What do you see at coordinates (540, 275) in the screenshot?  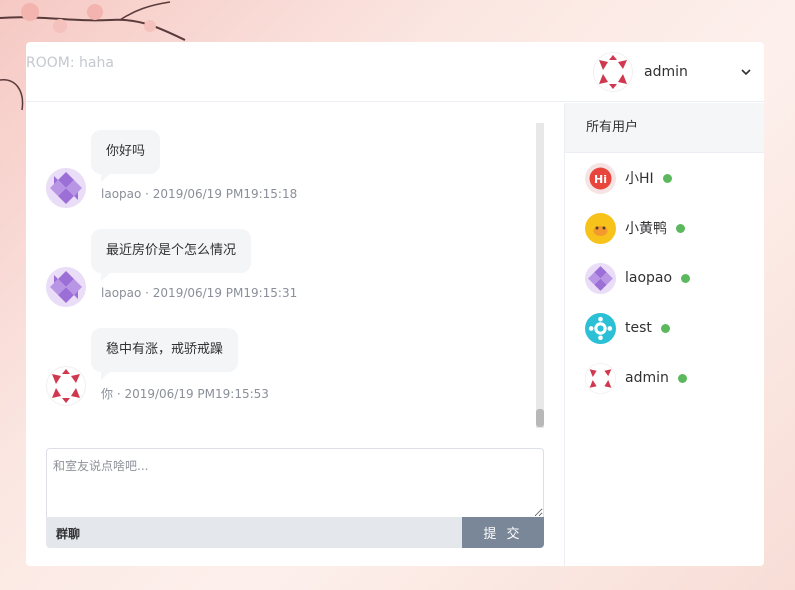 I see `message-scrollbar` at bounding box center [540, 275].